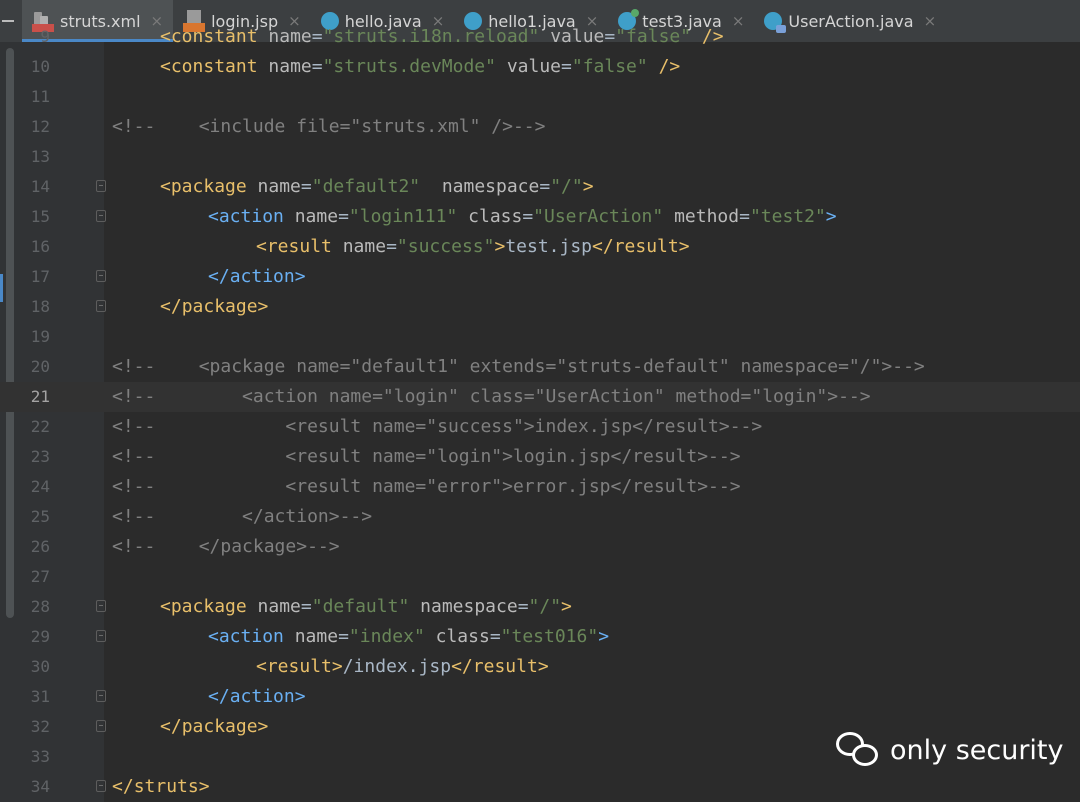 The height and width of the screenshot is (802, 1080). Describe the element at coordinates (219, 306) in the screenshot. I see `code-token: package` at that location.